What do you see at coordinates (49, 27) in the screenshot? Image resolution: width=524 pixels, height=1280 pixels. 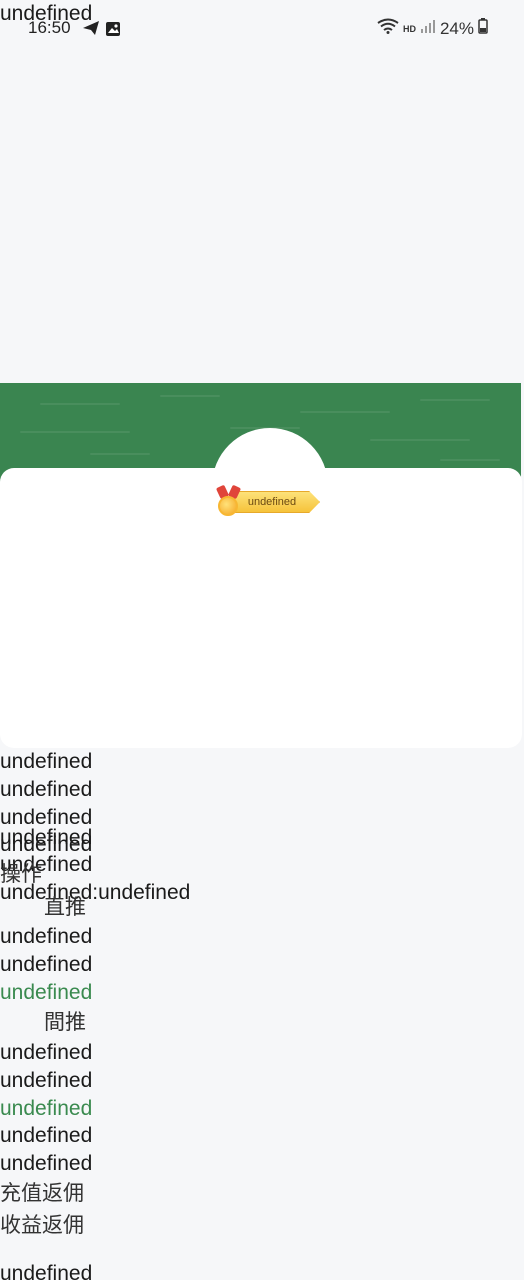 I see `status-time: 16:50` at bounding box center [49, 27].